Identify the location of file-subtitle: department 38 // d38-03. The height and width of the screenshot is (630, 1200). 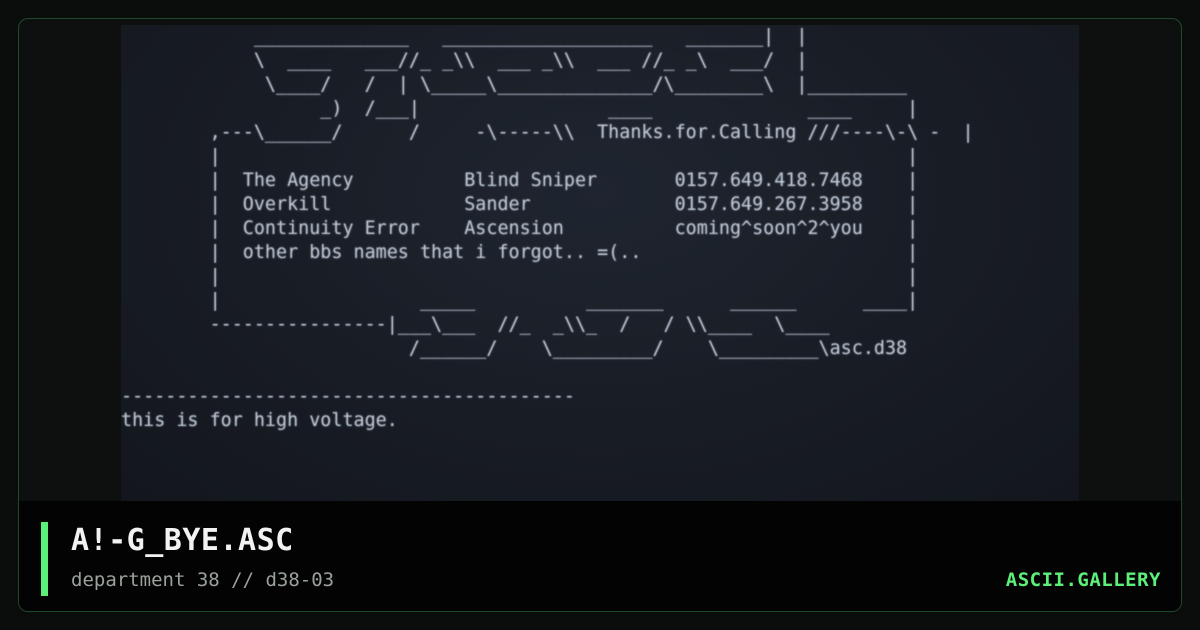
(203, 580).